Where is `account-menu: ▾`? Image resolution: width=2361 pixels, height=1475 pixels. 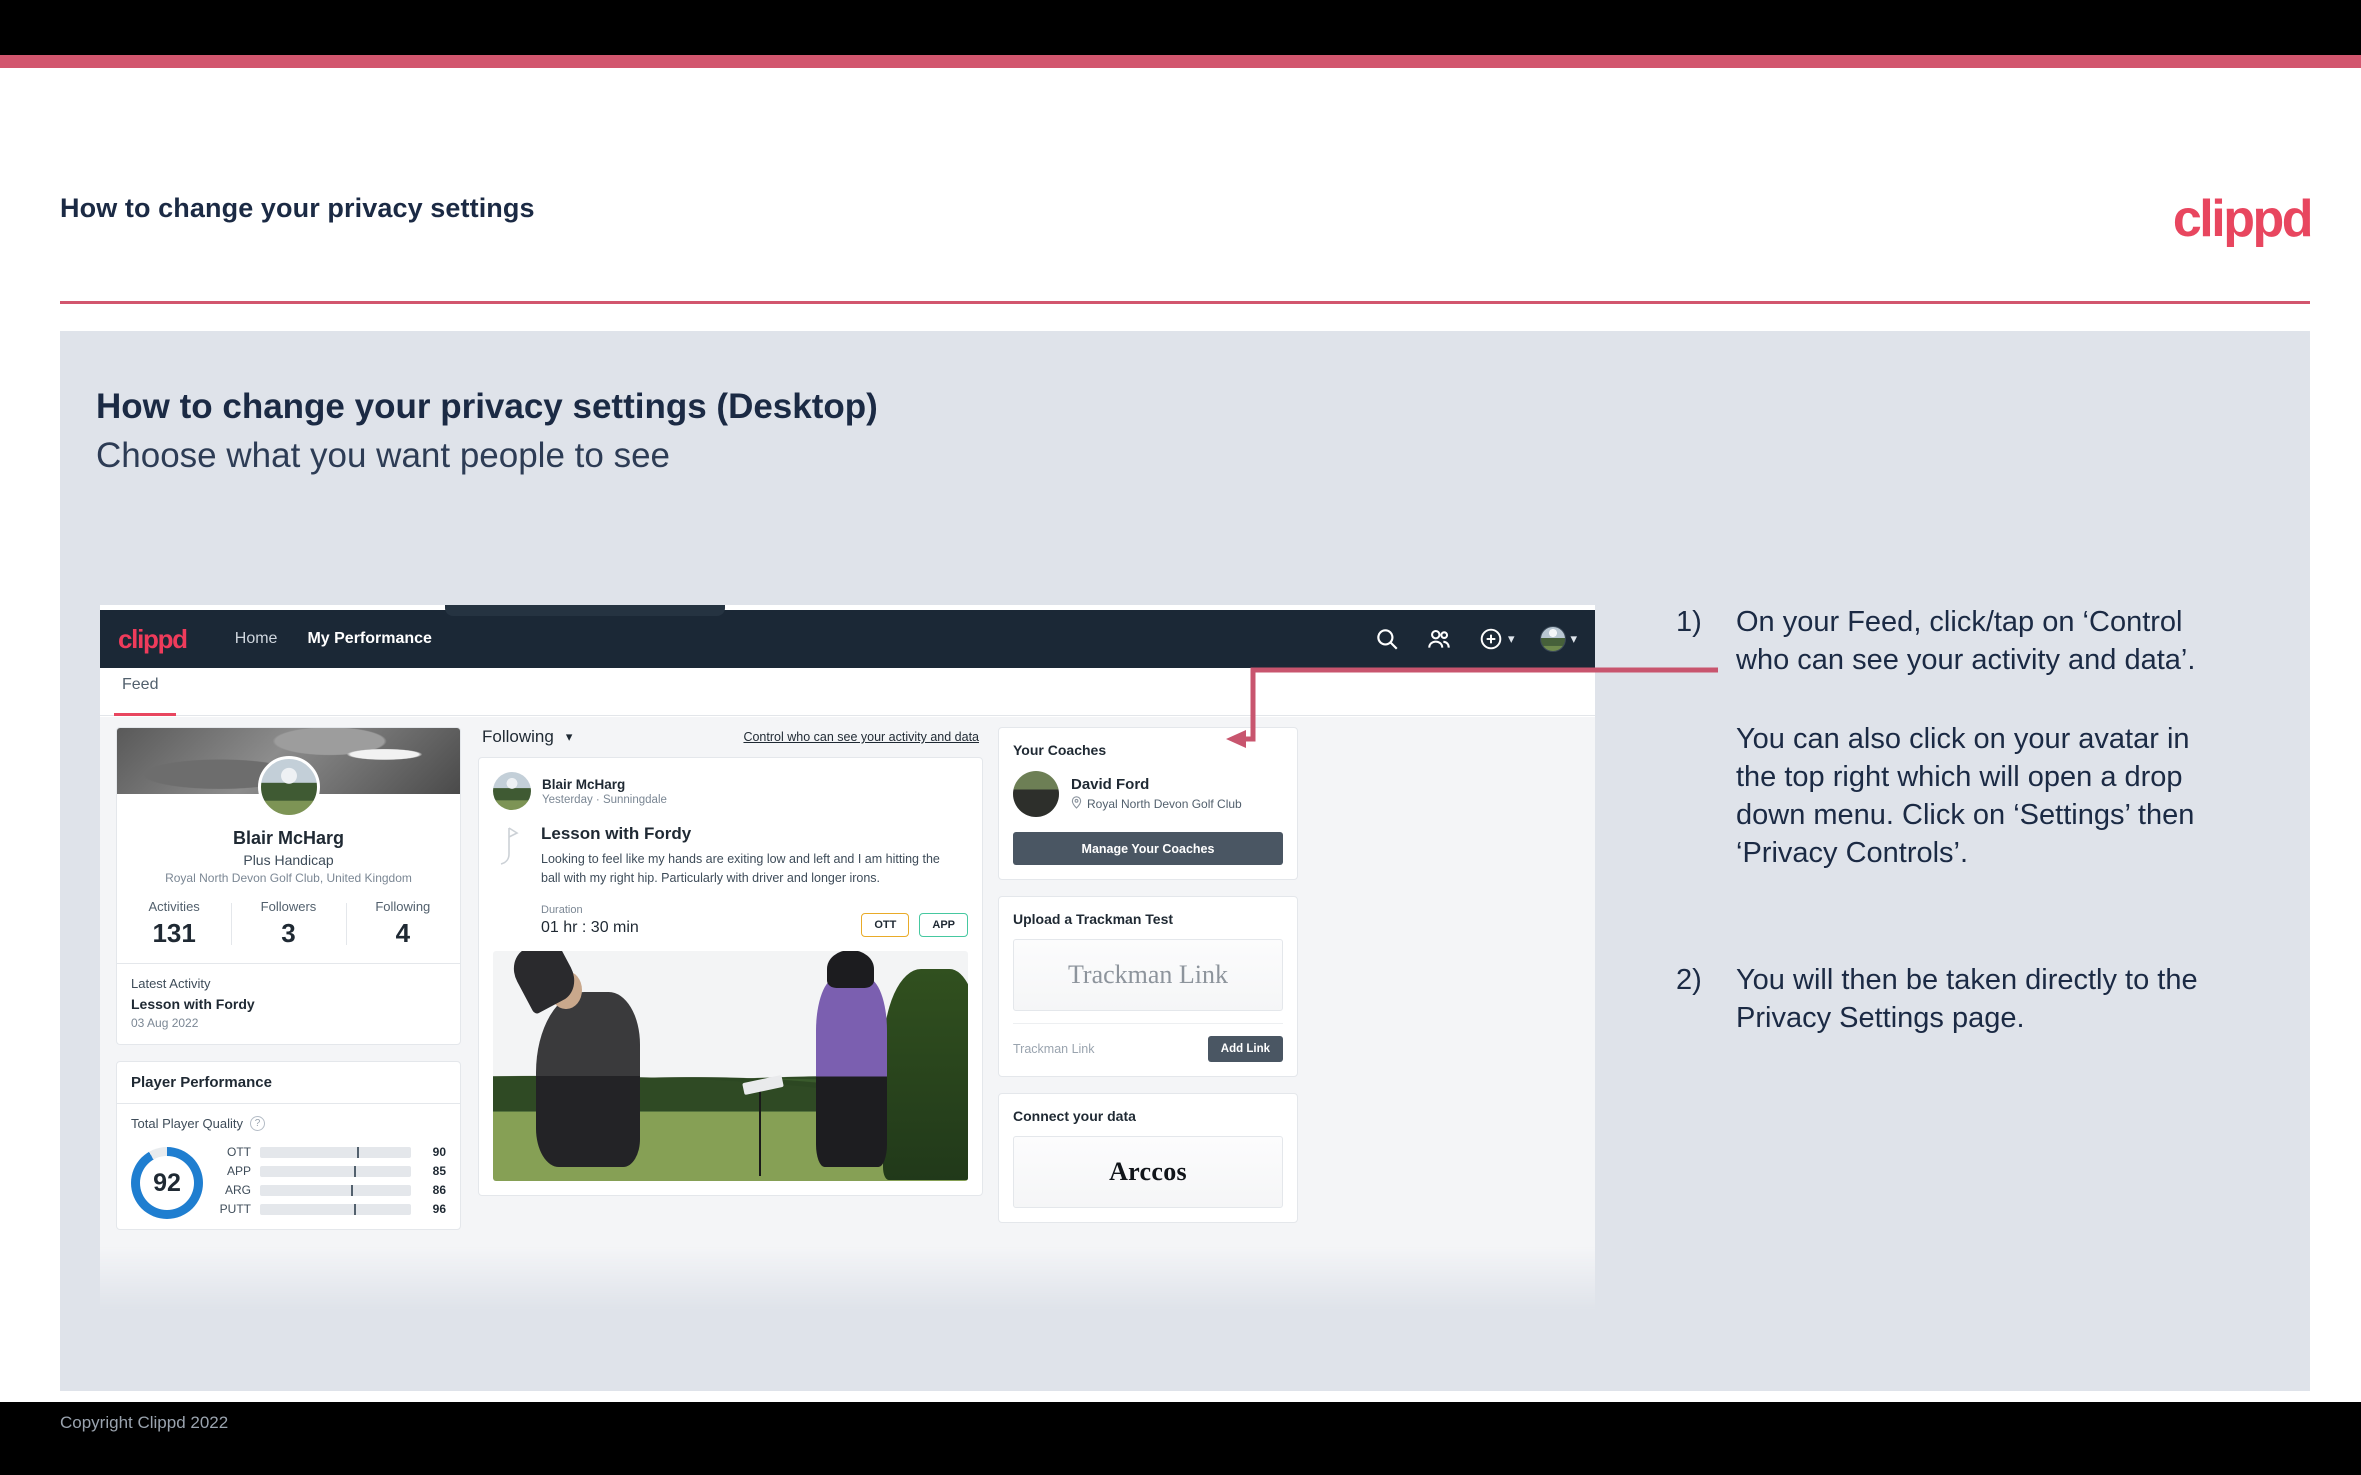 account-menu: ▾ is located at coordinates (1558, 639).